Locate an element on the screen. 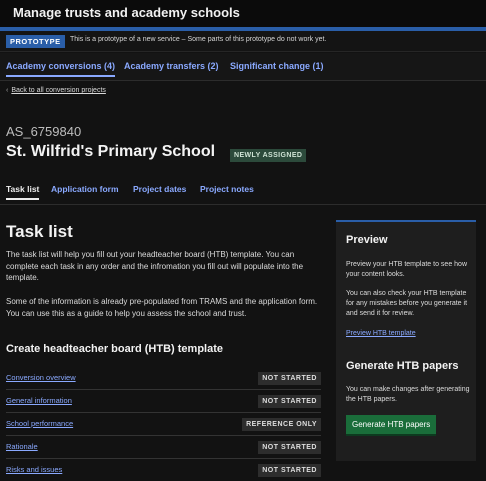  service-title: Manage trusts and academy schools is located at coordinates (126, 12).